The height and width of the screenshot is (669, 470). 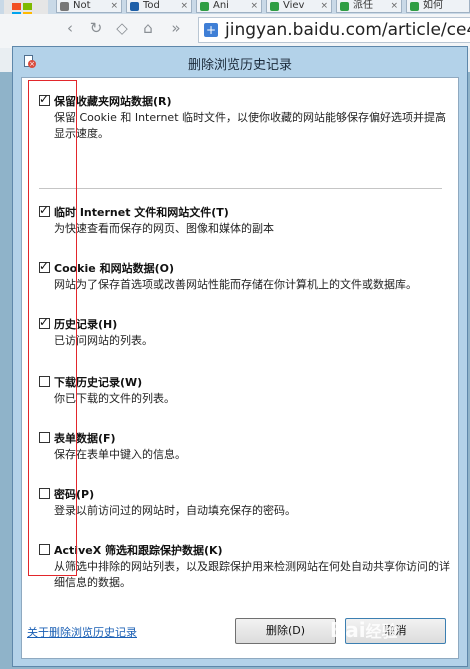 What do you see at coordinates (240, 188) in the screenshot?
I see `divider` at bounding box center [240, 188].